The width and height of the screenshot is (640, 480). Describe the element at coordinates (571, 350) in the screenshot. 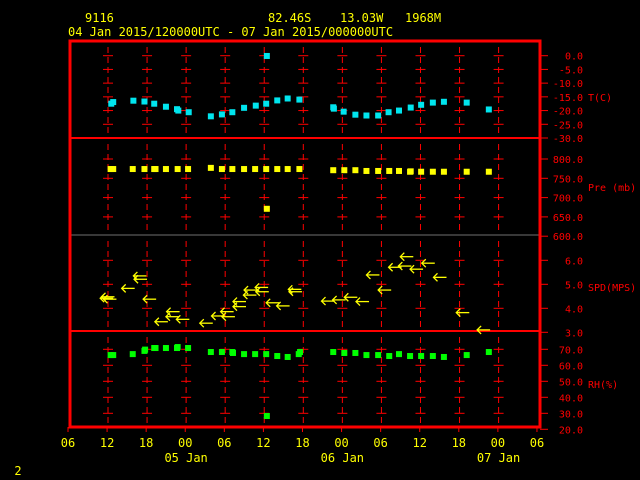

I see `y-tick-label: 70.0` at that location.